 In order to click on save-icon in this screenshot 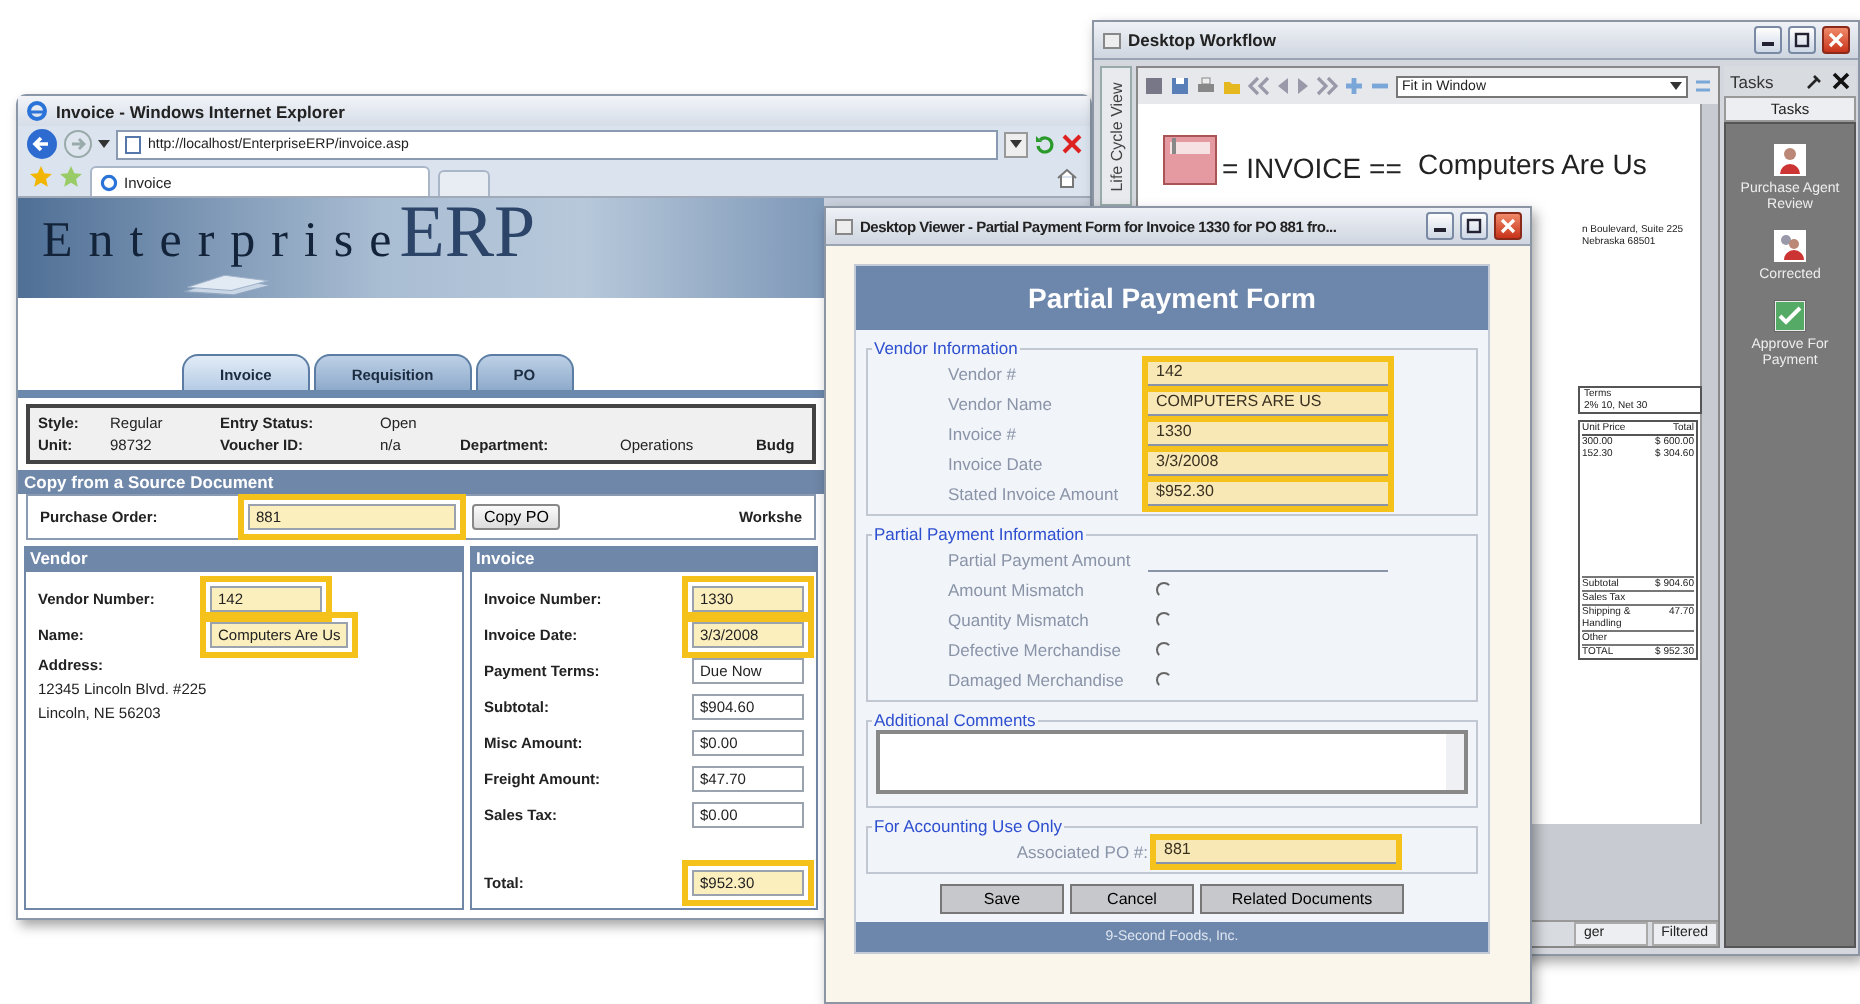, I will do `click(1180, 86)`.